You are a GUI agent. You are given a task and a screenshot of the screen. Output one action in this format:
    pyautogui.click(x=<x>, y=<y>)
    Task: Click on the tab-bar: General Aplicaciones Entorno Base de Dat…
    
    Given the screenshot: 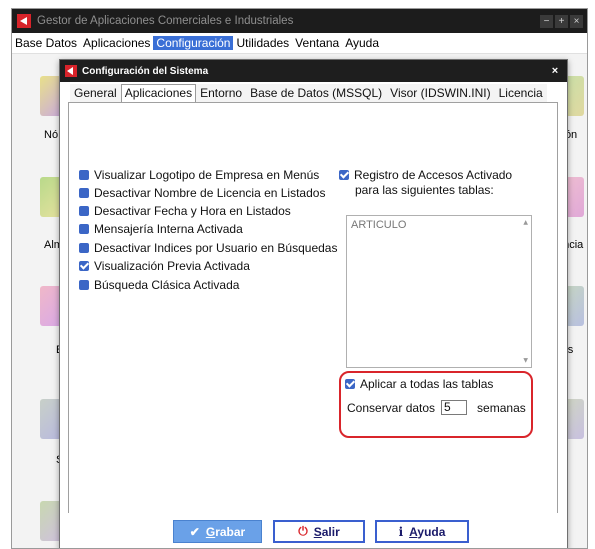 What is the action you would take?
    pyautogui.click(x=308, y=93)
    